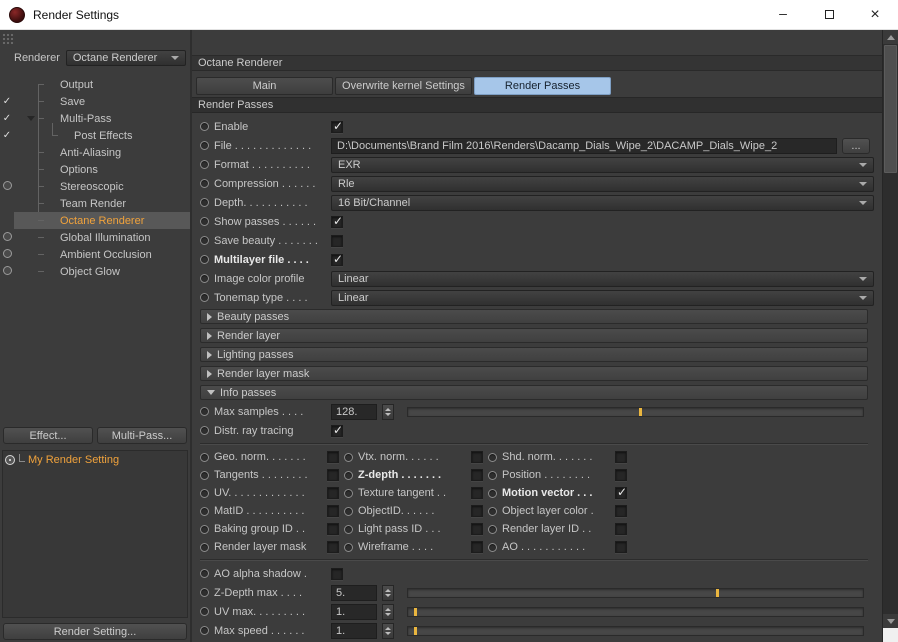 The image size is (898, 642). I want to click on enable-checkbox, so click(337, 126).